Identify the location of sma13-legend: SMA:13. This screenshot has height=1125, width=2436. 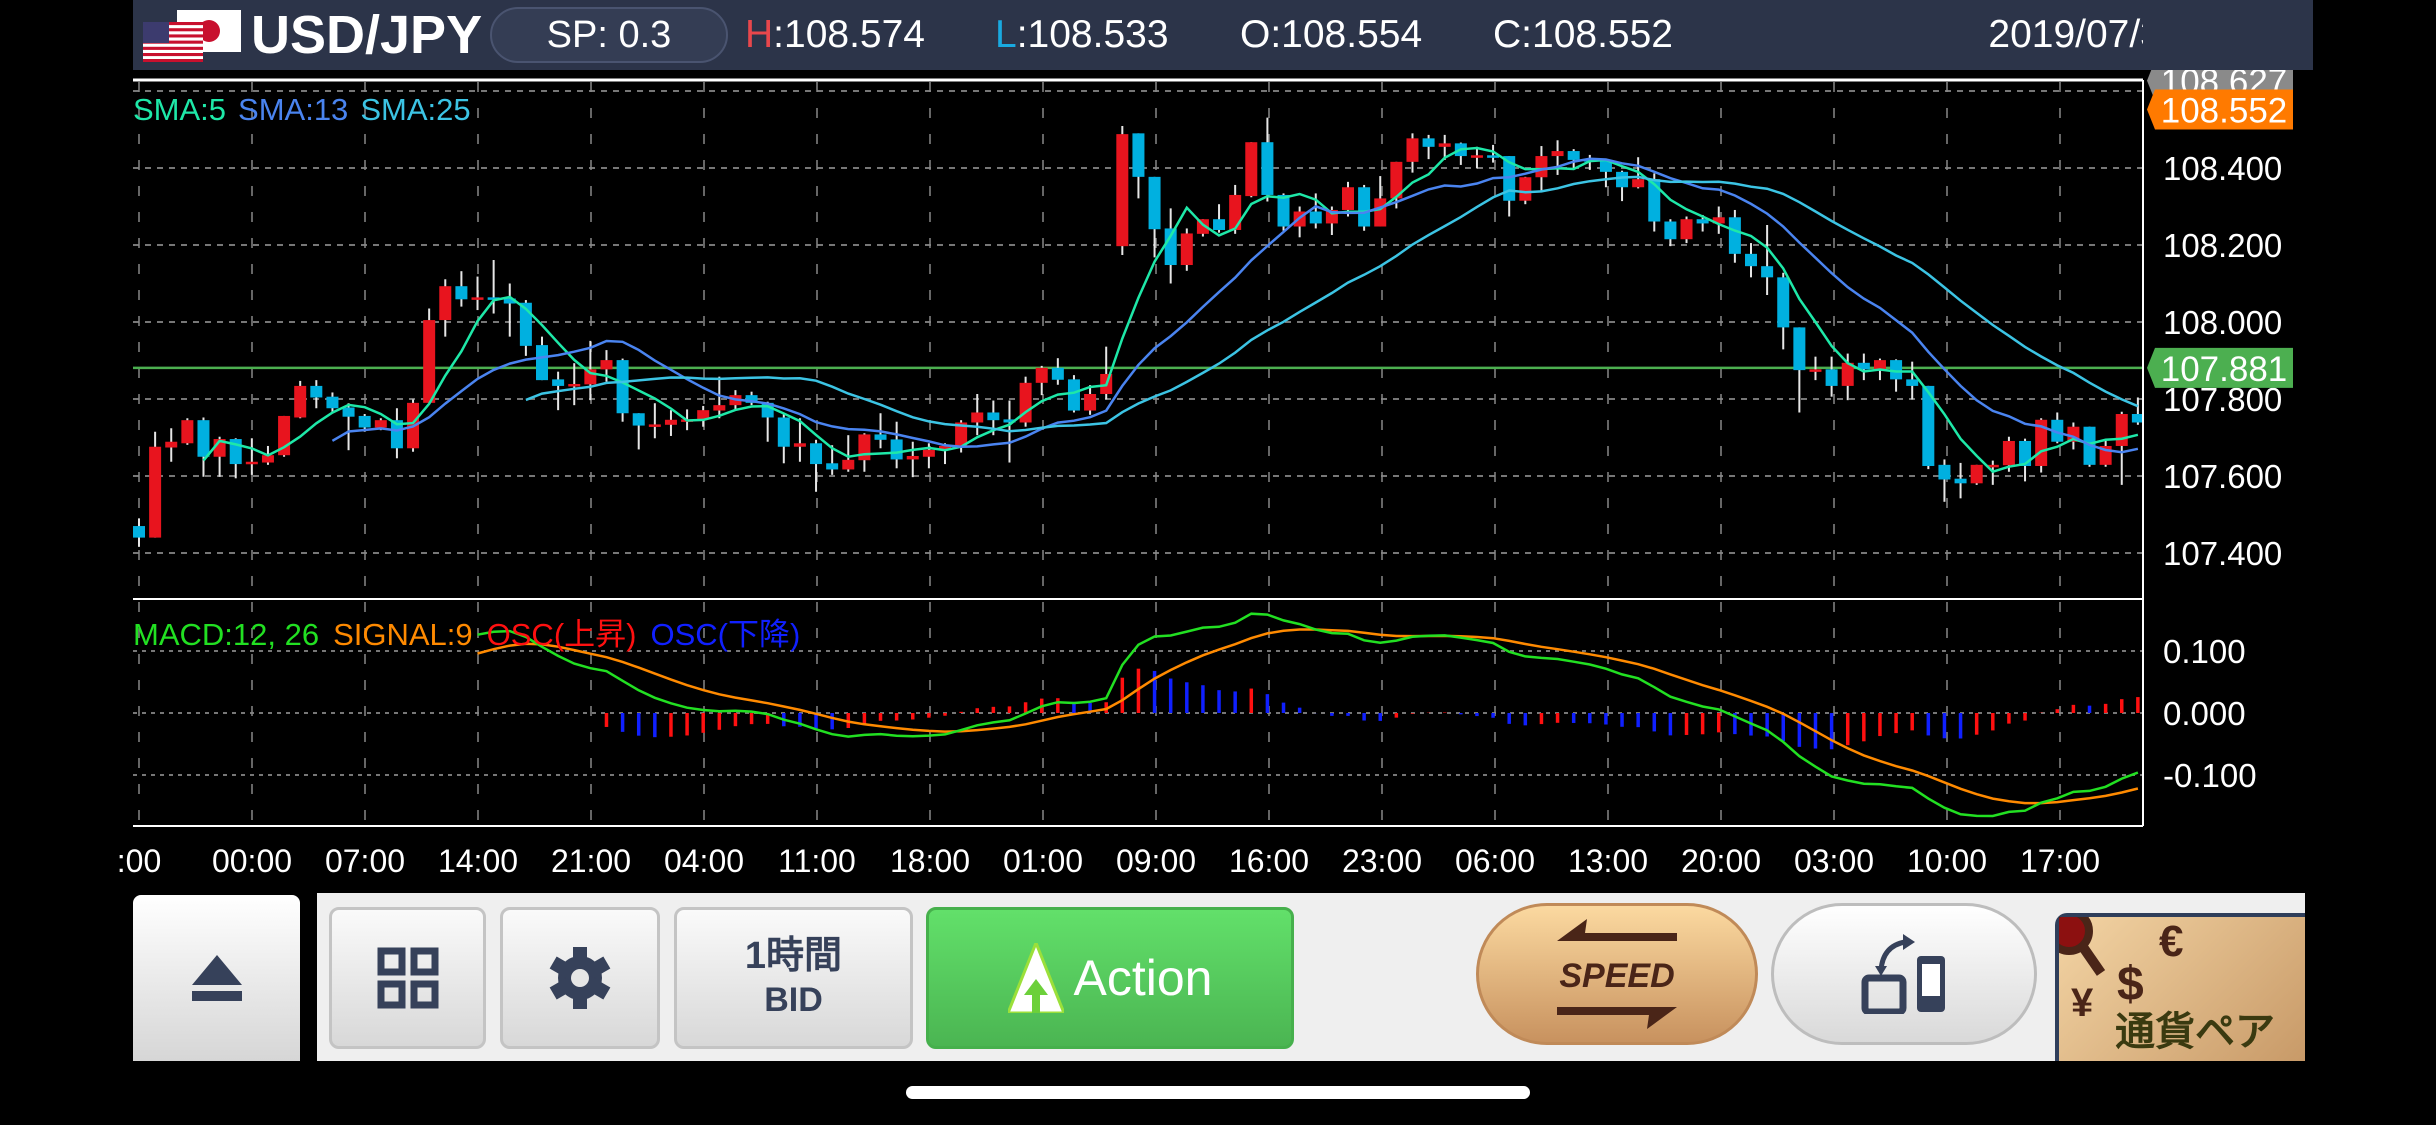
(293, 109).